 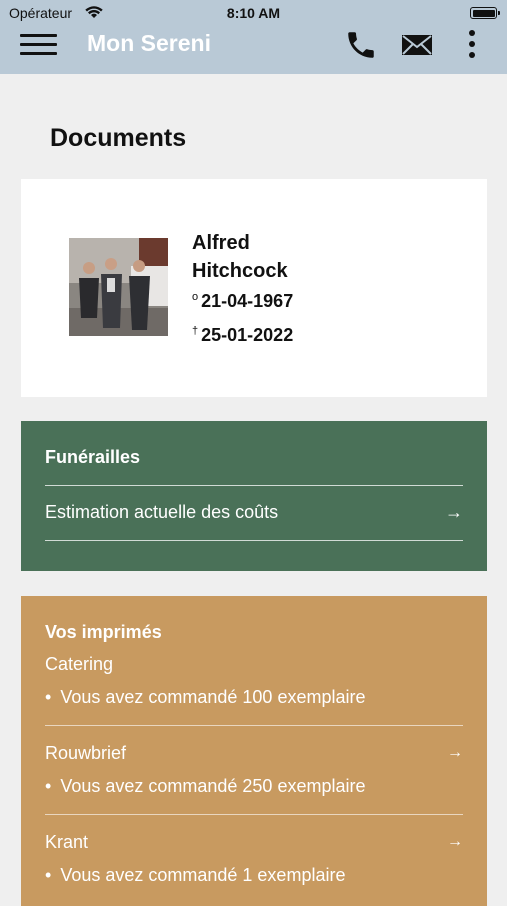 I want to click on person-photo, so click(x=118, y=287).